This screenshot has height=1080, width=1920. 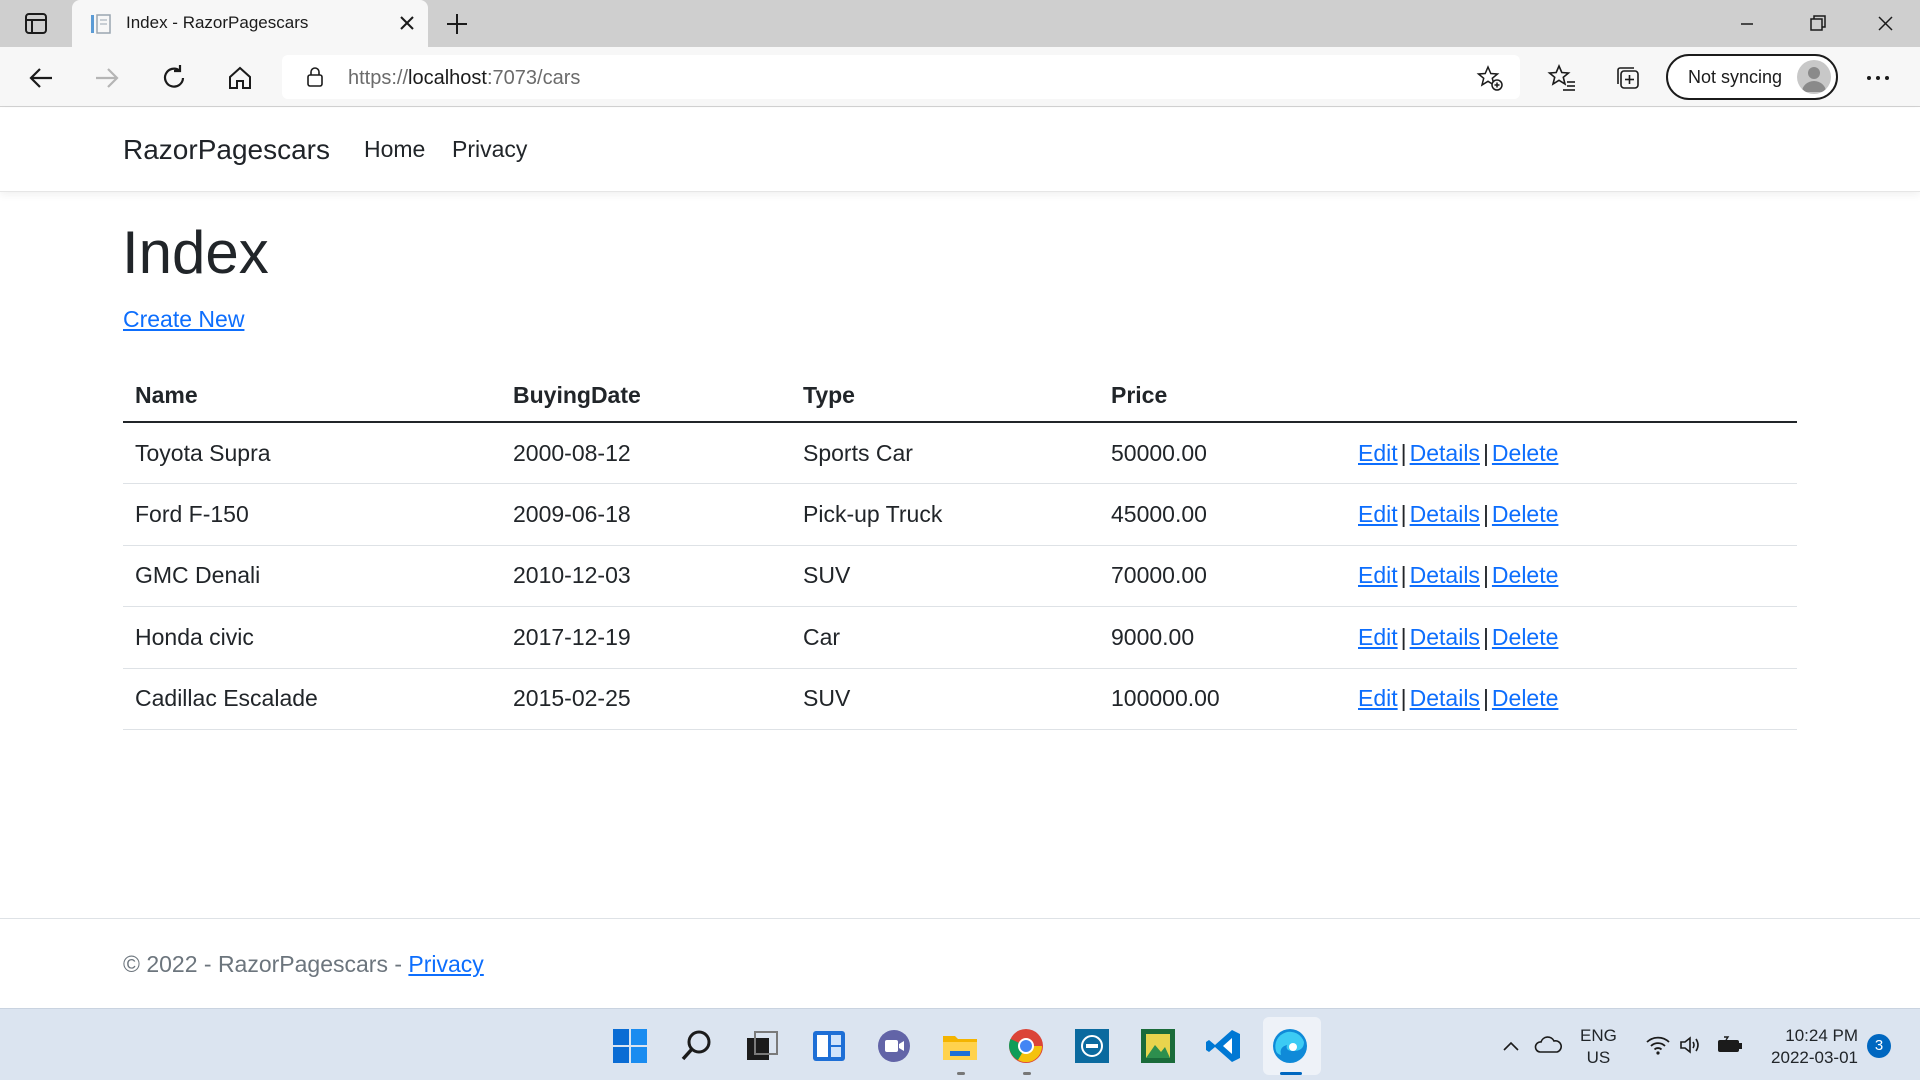 What do you see at coordinates (464, 78) in the screenshot?
I see `url-text: https://localhost:7073/cars` at bounding box center [464, 78].